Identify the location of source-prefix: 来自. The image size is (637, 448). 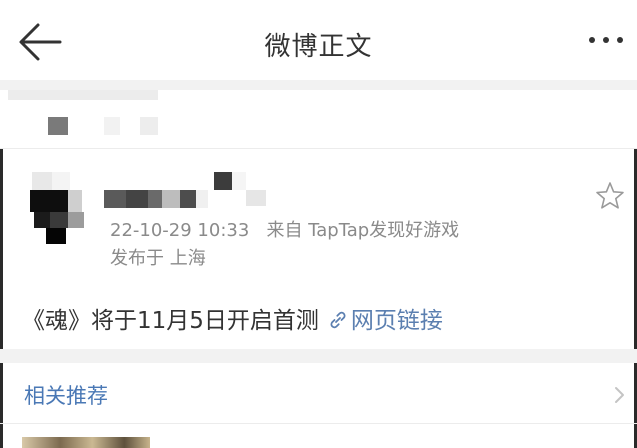
(284, 230).